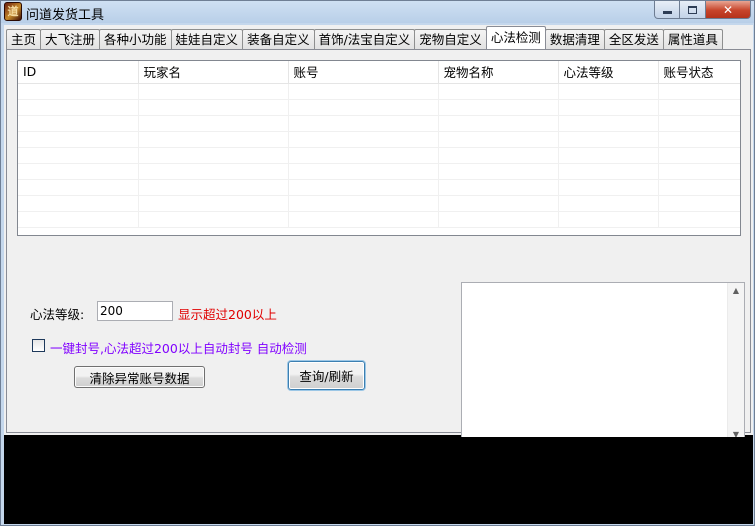 The image size is (755, 526). What do you see at coordinates (363, 72) in the screenshot?
I see `column-header: 账号` at bounding box center [363, 72].